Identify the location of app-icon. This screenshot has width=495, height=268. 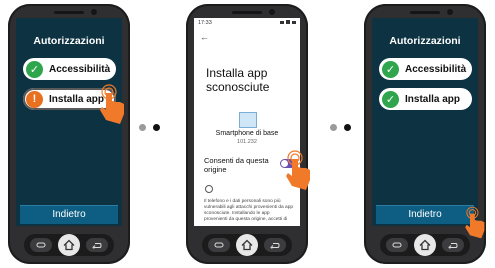
(248, 120).